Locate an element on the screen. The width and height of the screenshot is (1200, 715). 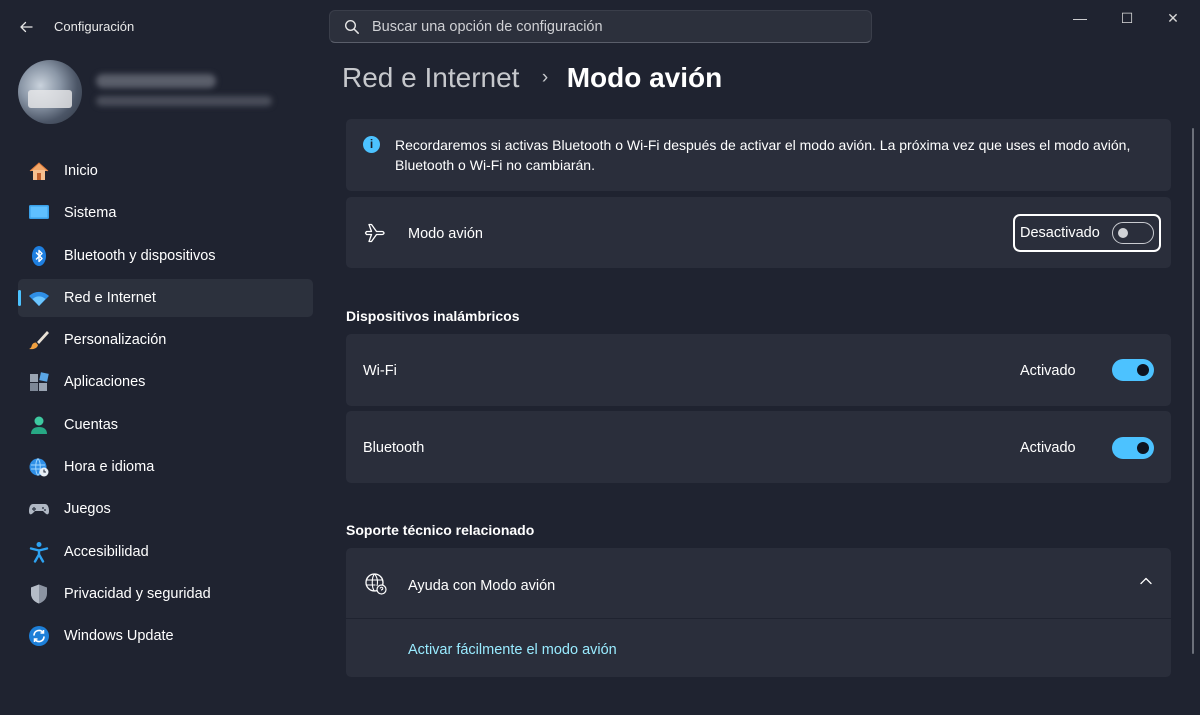
account-icon is located at coordinates (39, 425).